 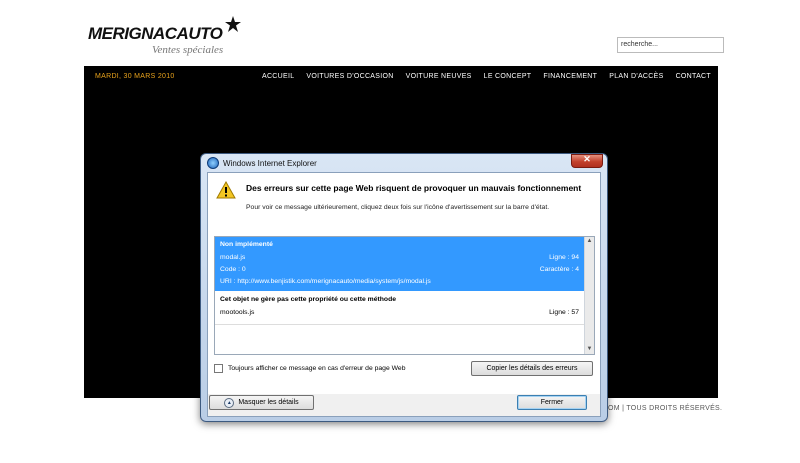 What do you see at coordinates (229, 402) in the screenshot?
I see `chevron-up-icon: ▲` at bounding box center [229, 402].